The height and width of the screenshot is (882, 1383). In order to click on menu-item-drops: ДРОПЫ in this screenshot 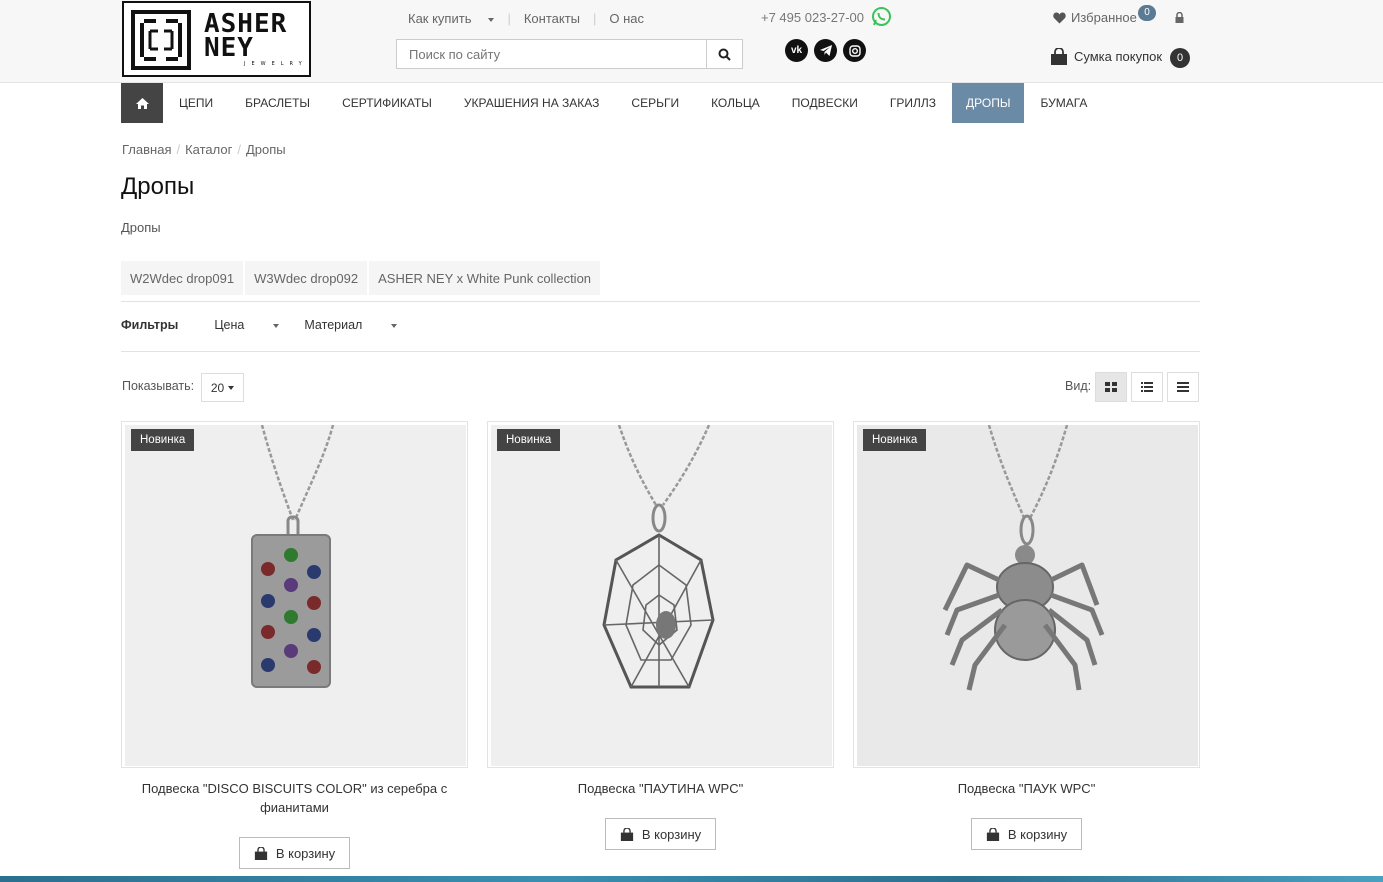, I will do `click(988, 103)`.